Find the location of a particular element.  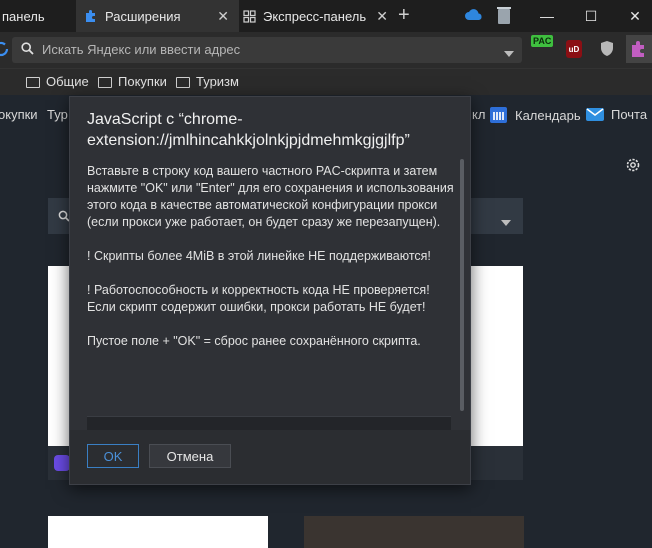

trash-icon is located at coordinates (504, 17).